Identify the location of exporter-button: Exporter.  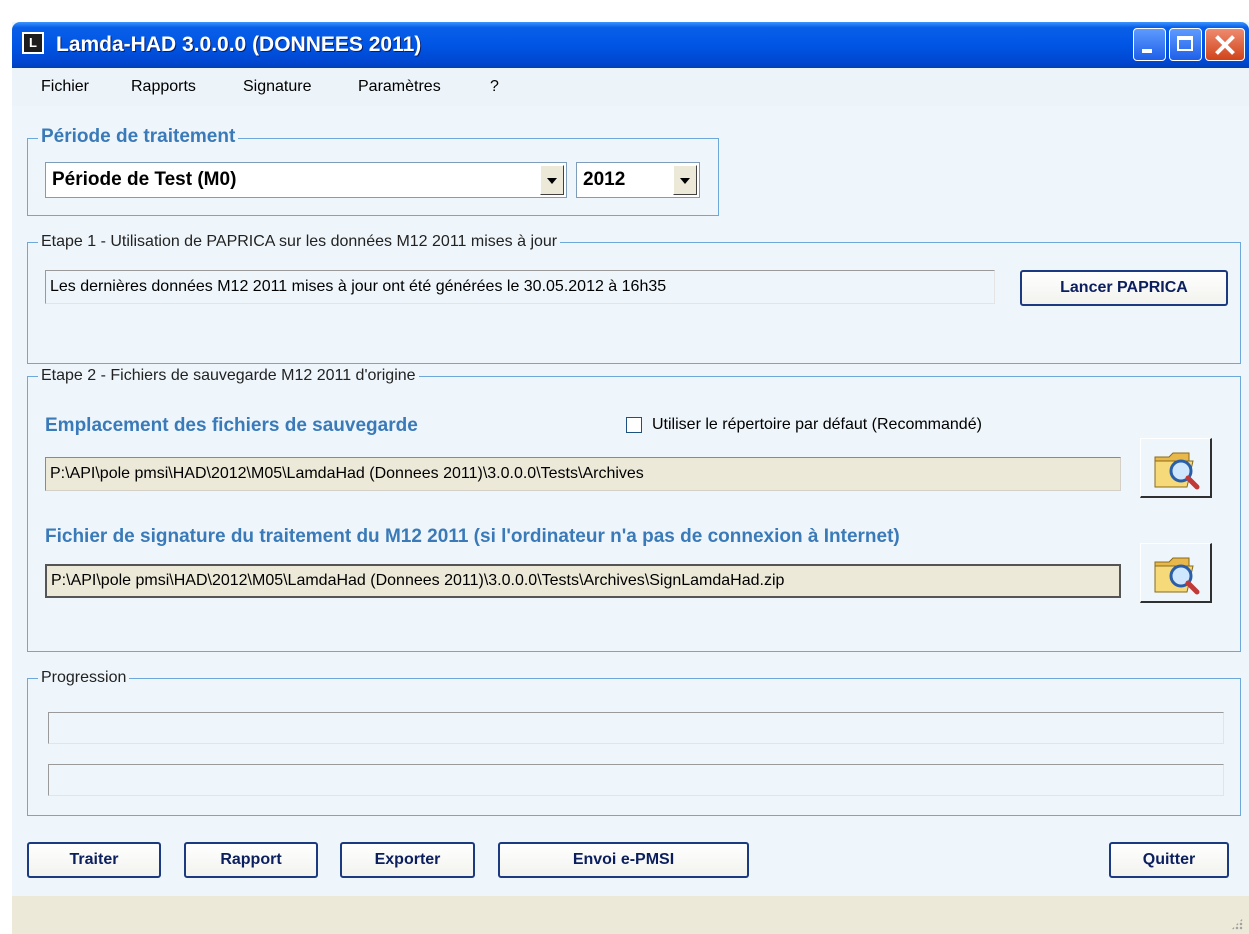
(407, 860).